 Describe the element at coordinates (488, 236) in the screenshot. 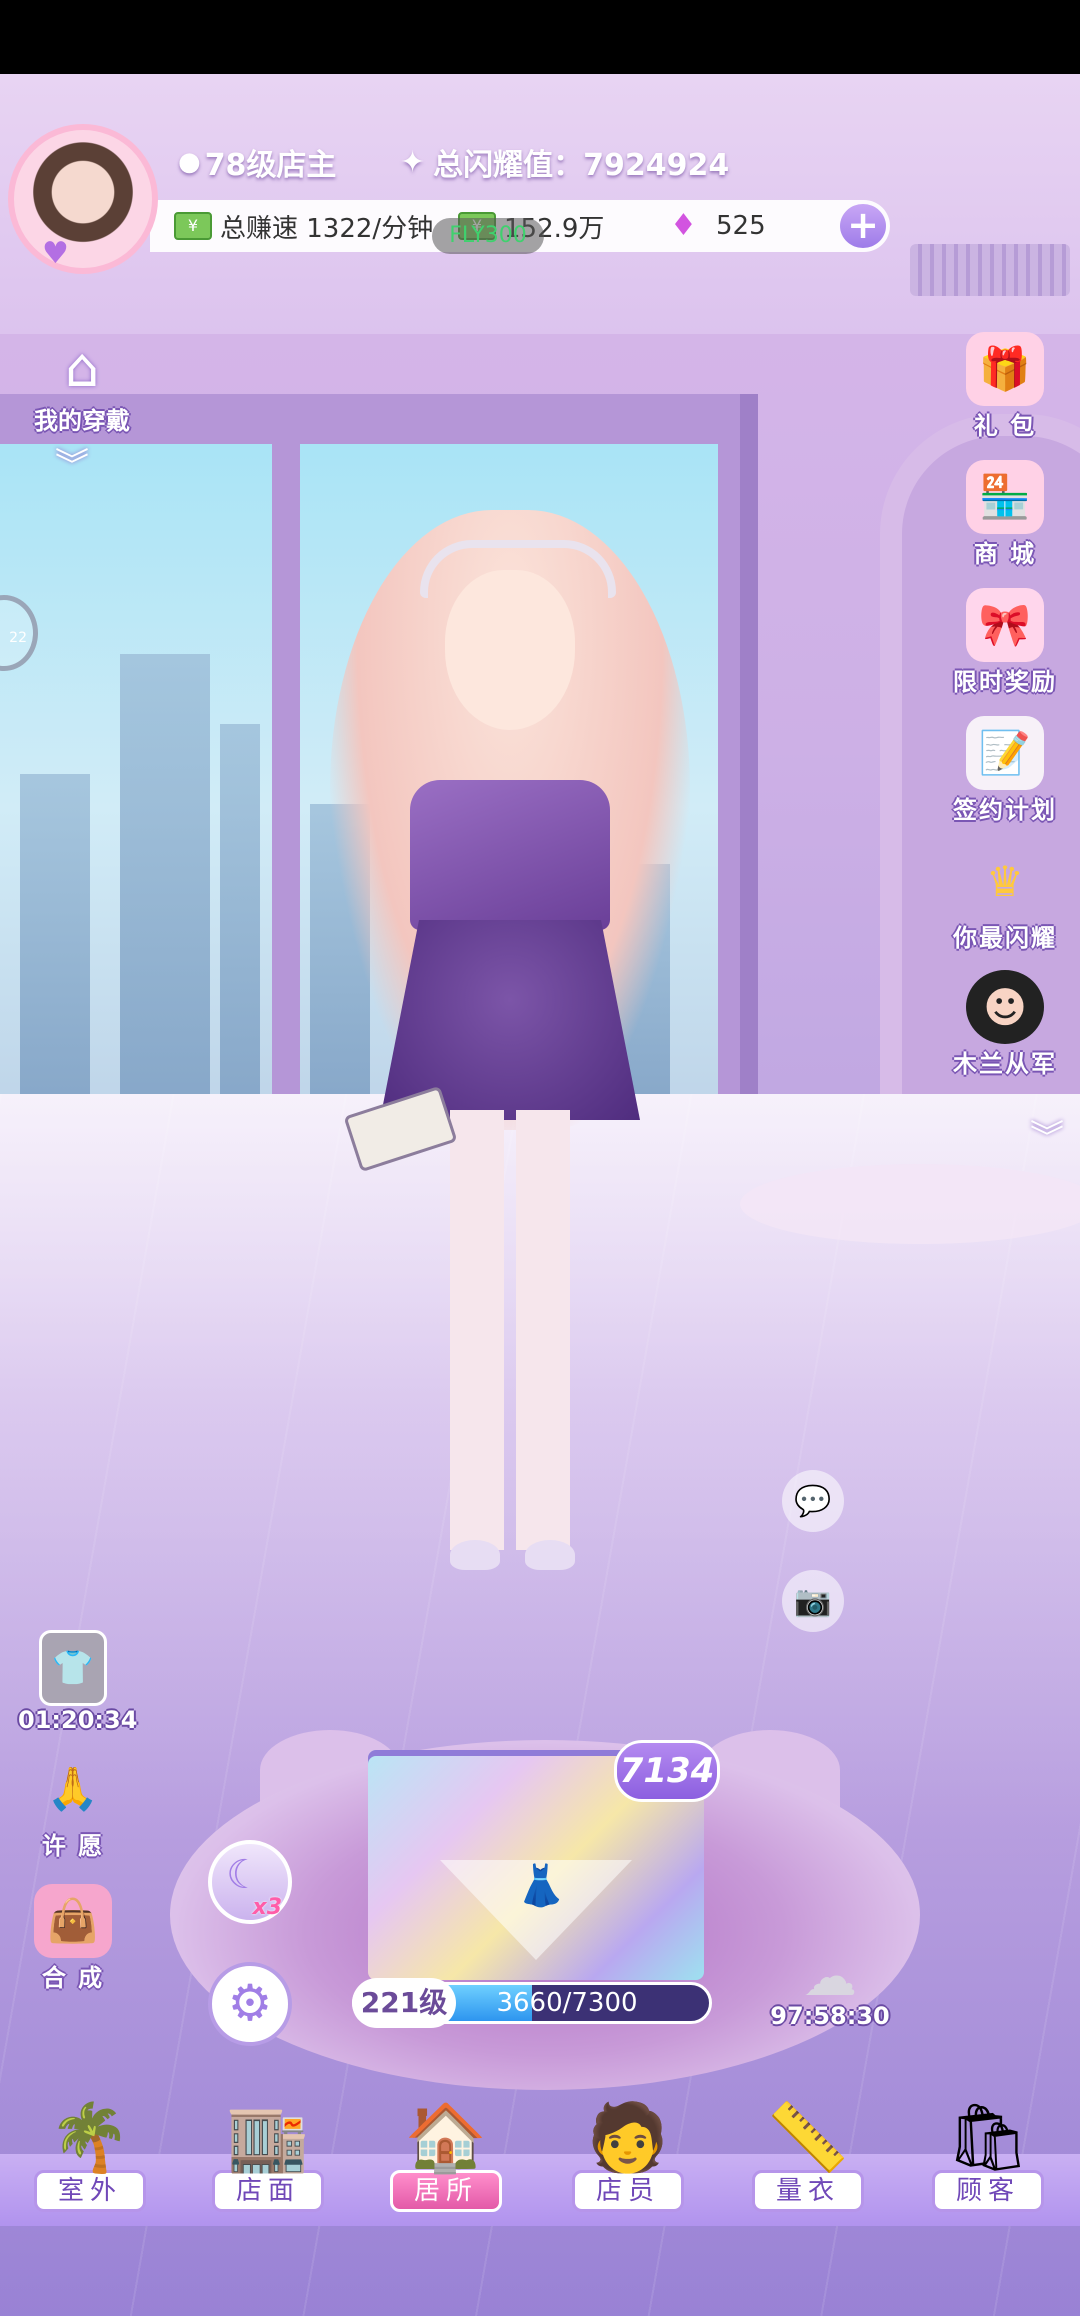

I see `floating-text: FLY300` at that location.